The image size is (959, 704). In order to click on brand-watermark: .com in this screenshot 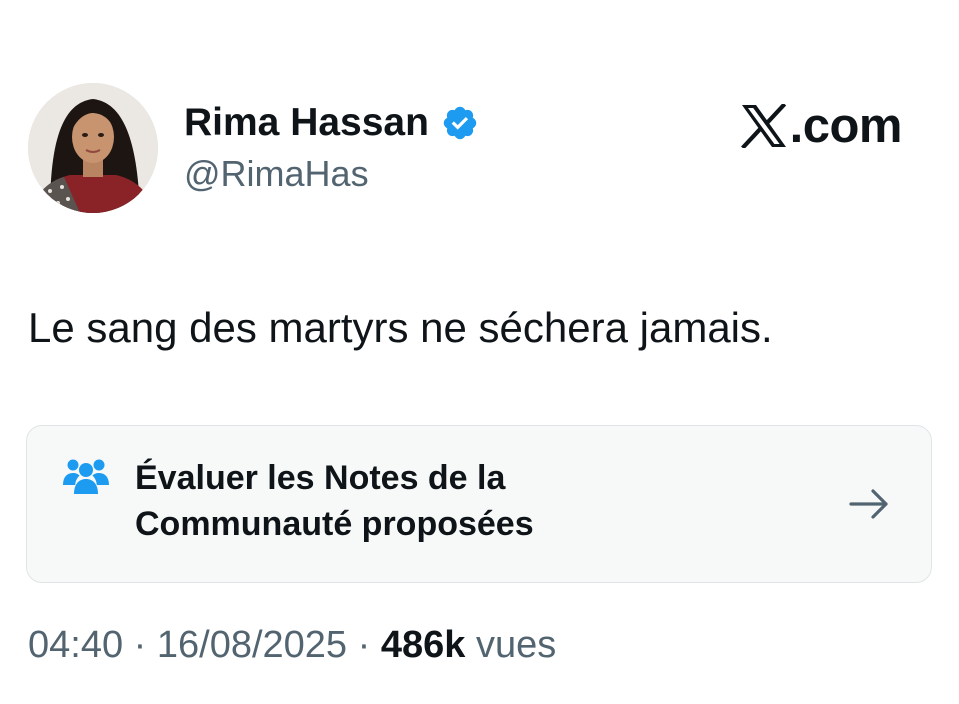, I will do `click(821, 126)`.